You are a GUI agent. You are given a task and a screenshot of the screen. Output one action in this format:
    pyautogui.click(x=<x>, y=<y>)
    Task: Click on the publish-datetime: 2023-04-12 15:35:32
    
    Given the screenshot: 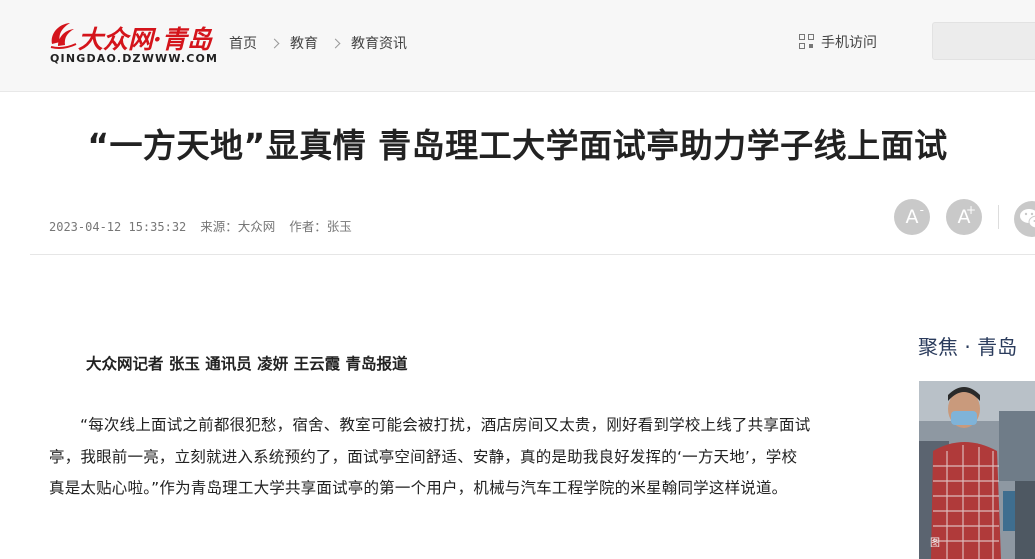 What is the action you would take?
    pyautogui.click(x=118, y=227)
    